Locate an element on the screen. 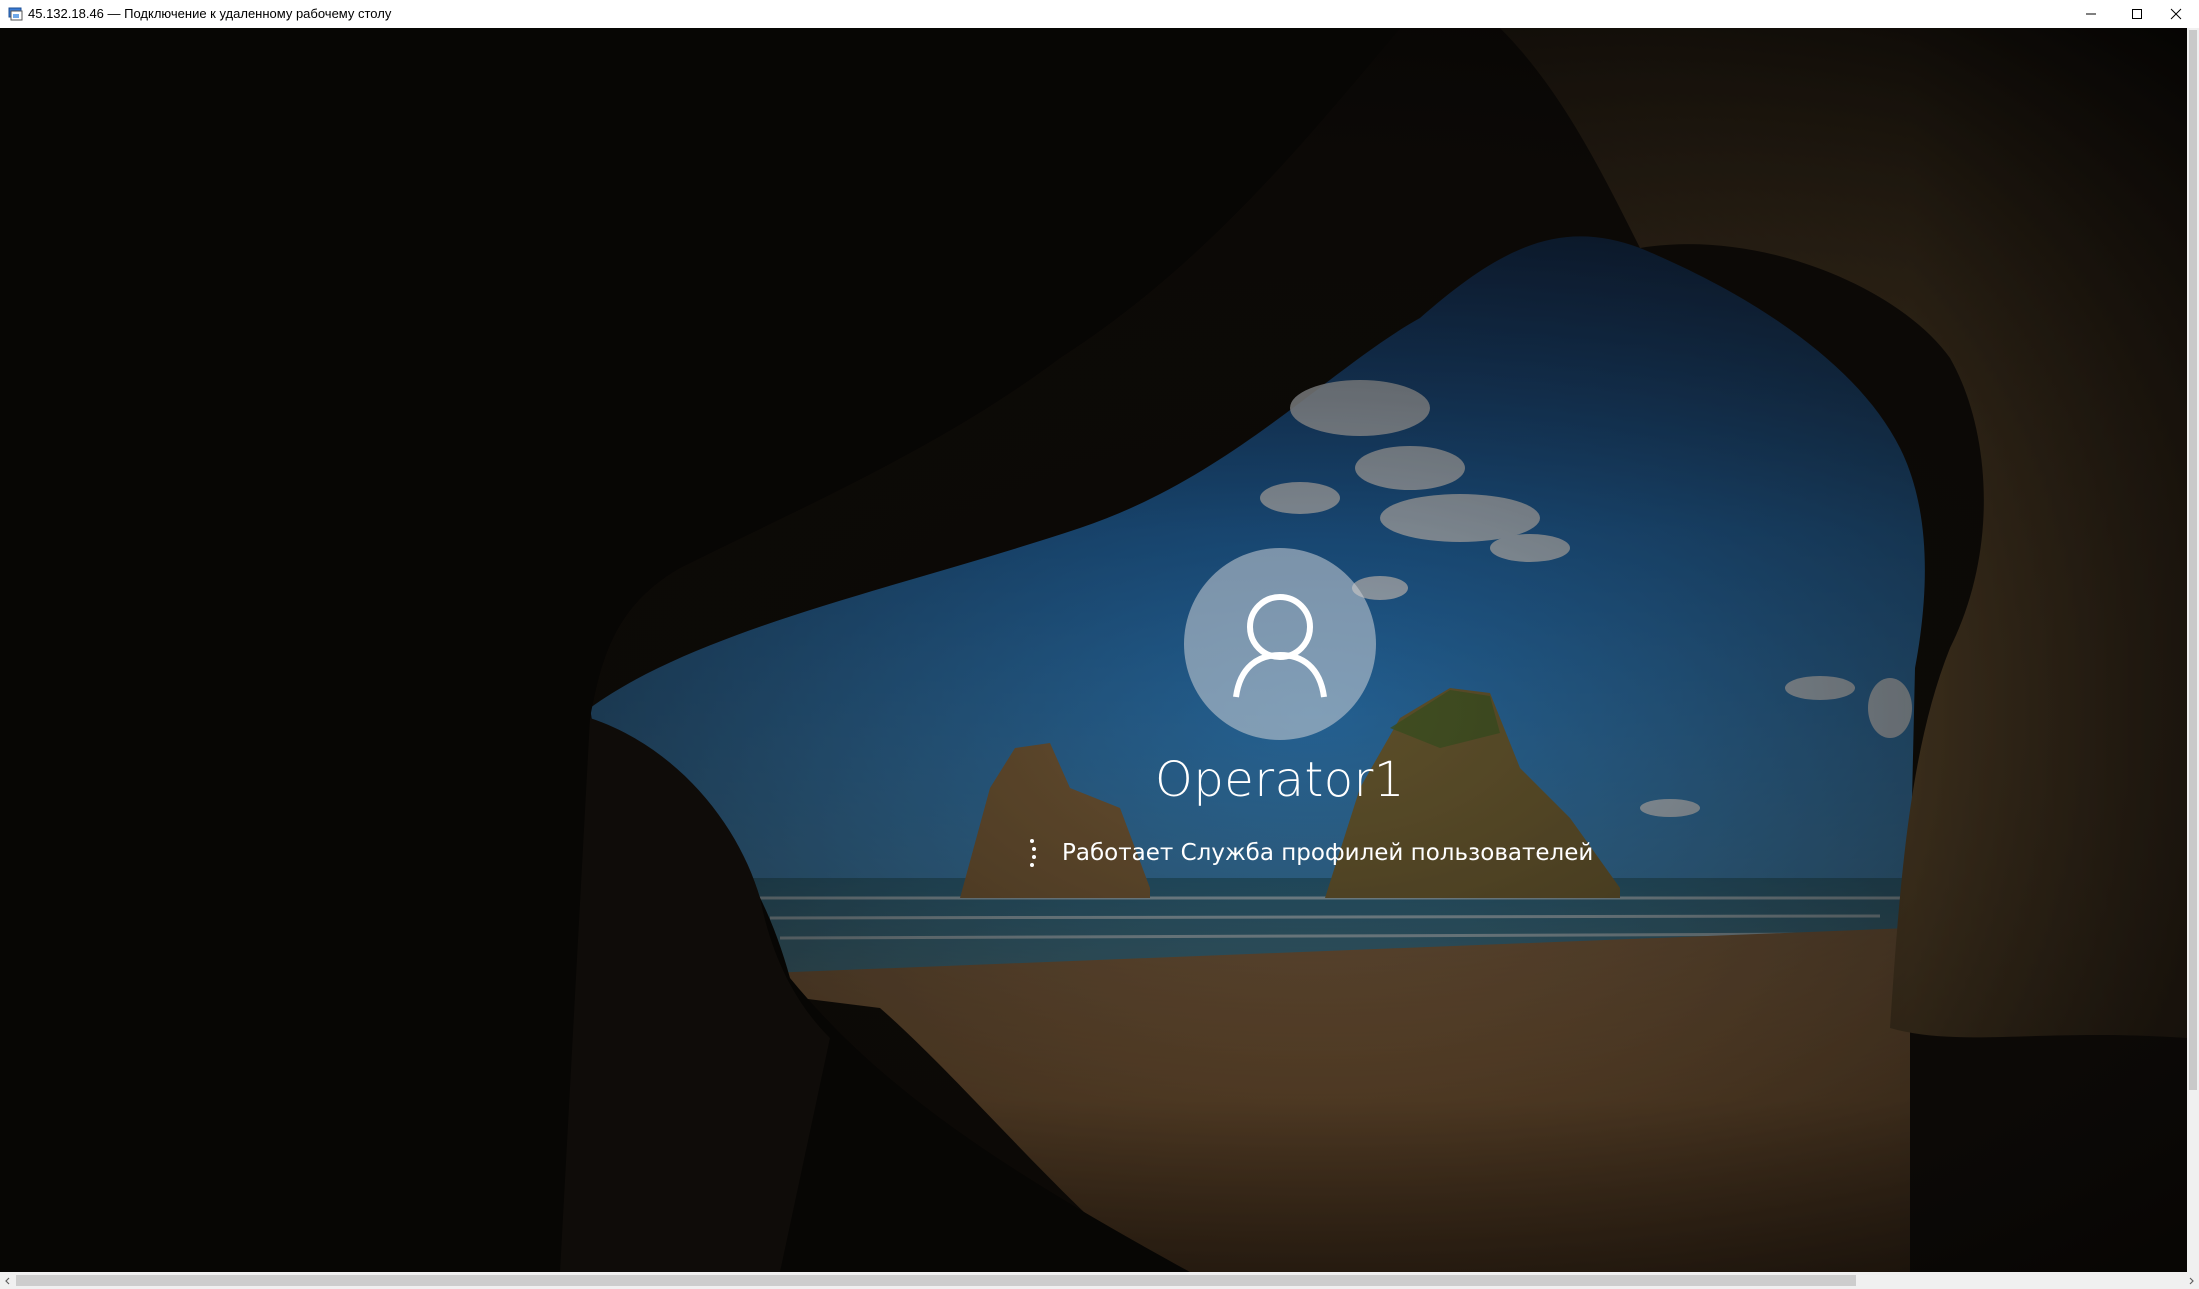  horizontal-scrollbar-thumb is located at coordinates (936, 1280).